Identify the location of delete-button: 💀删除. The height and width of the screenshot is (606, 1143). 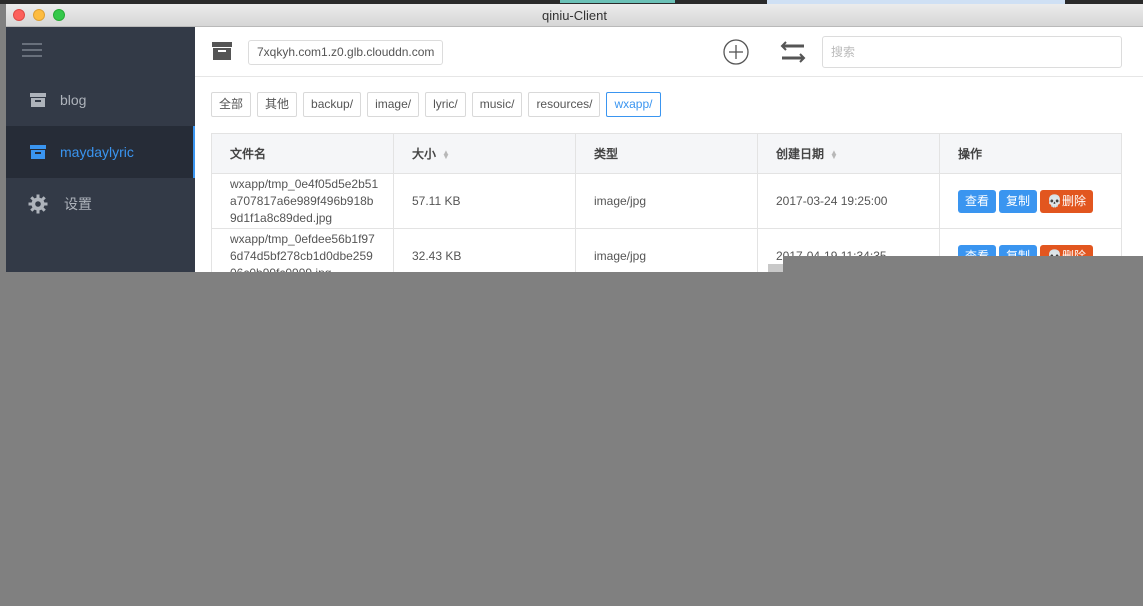
(1066, 201).